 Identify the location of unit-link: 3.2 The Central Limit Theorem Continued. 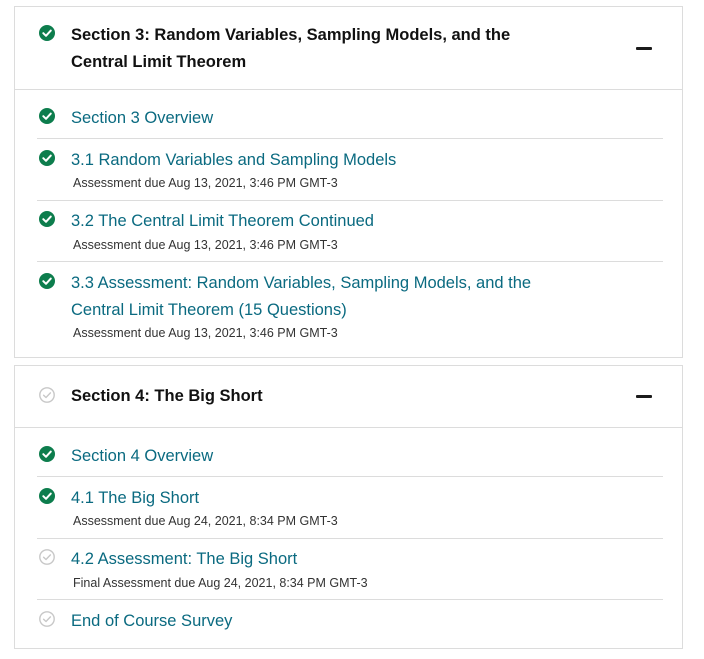
(222, 221).